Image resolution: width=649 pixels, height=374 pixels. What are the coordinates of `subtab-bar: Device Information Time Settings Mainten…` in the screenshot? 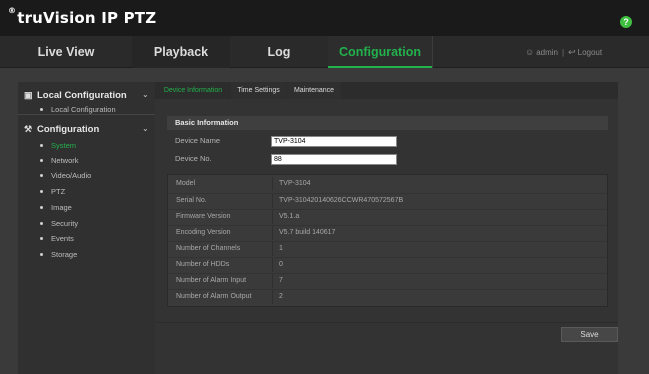 It's located at (386, 90).